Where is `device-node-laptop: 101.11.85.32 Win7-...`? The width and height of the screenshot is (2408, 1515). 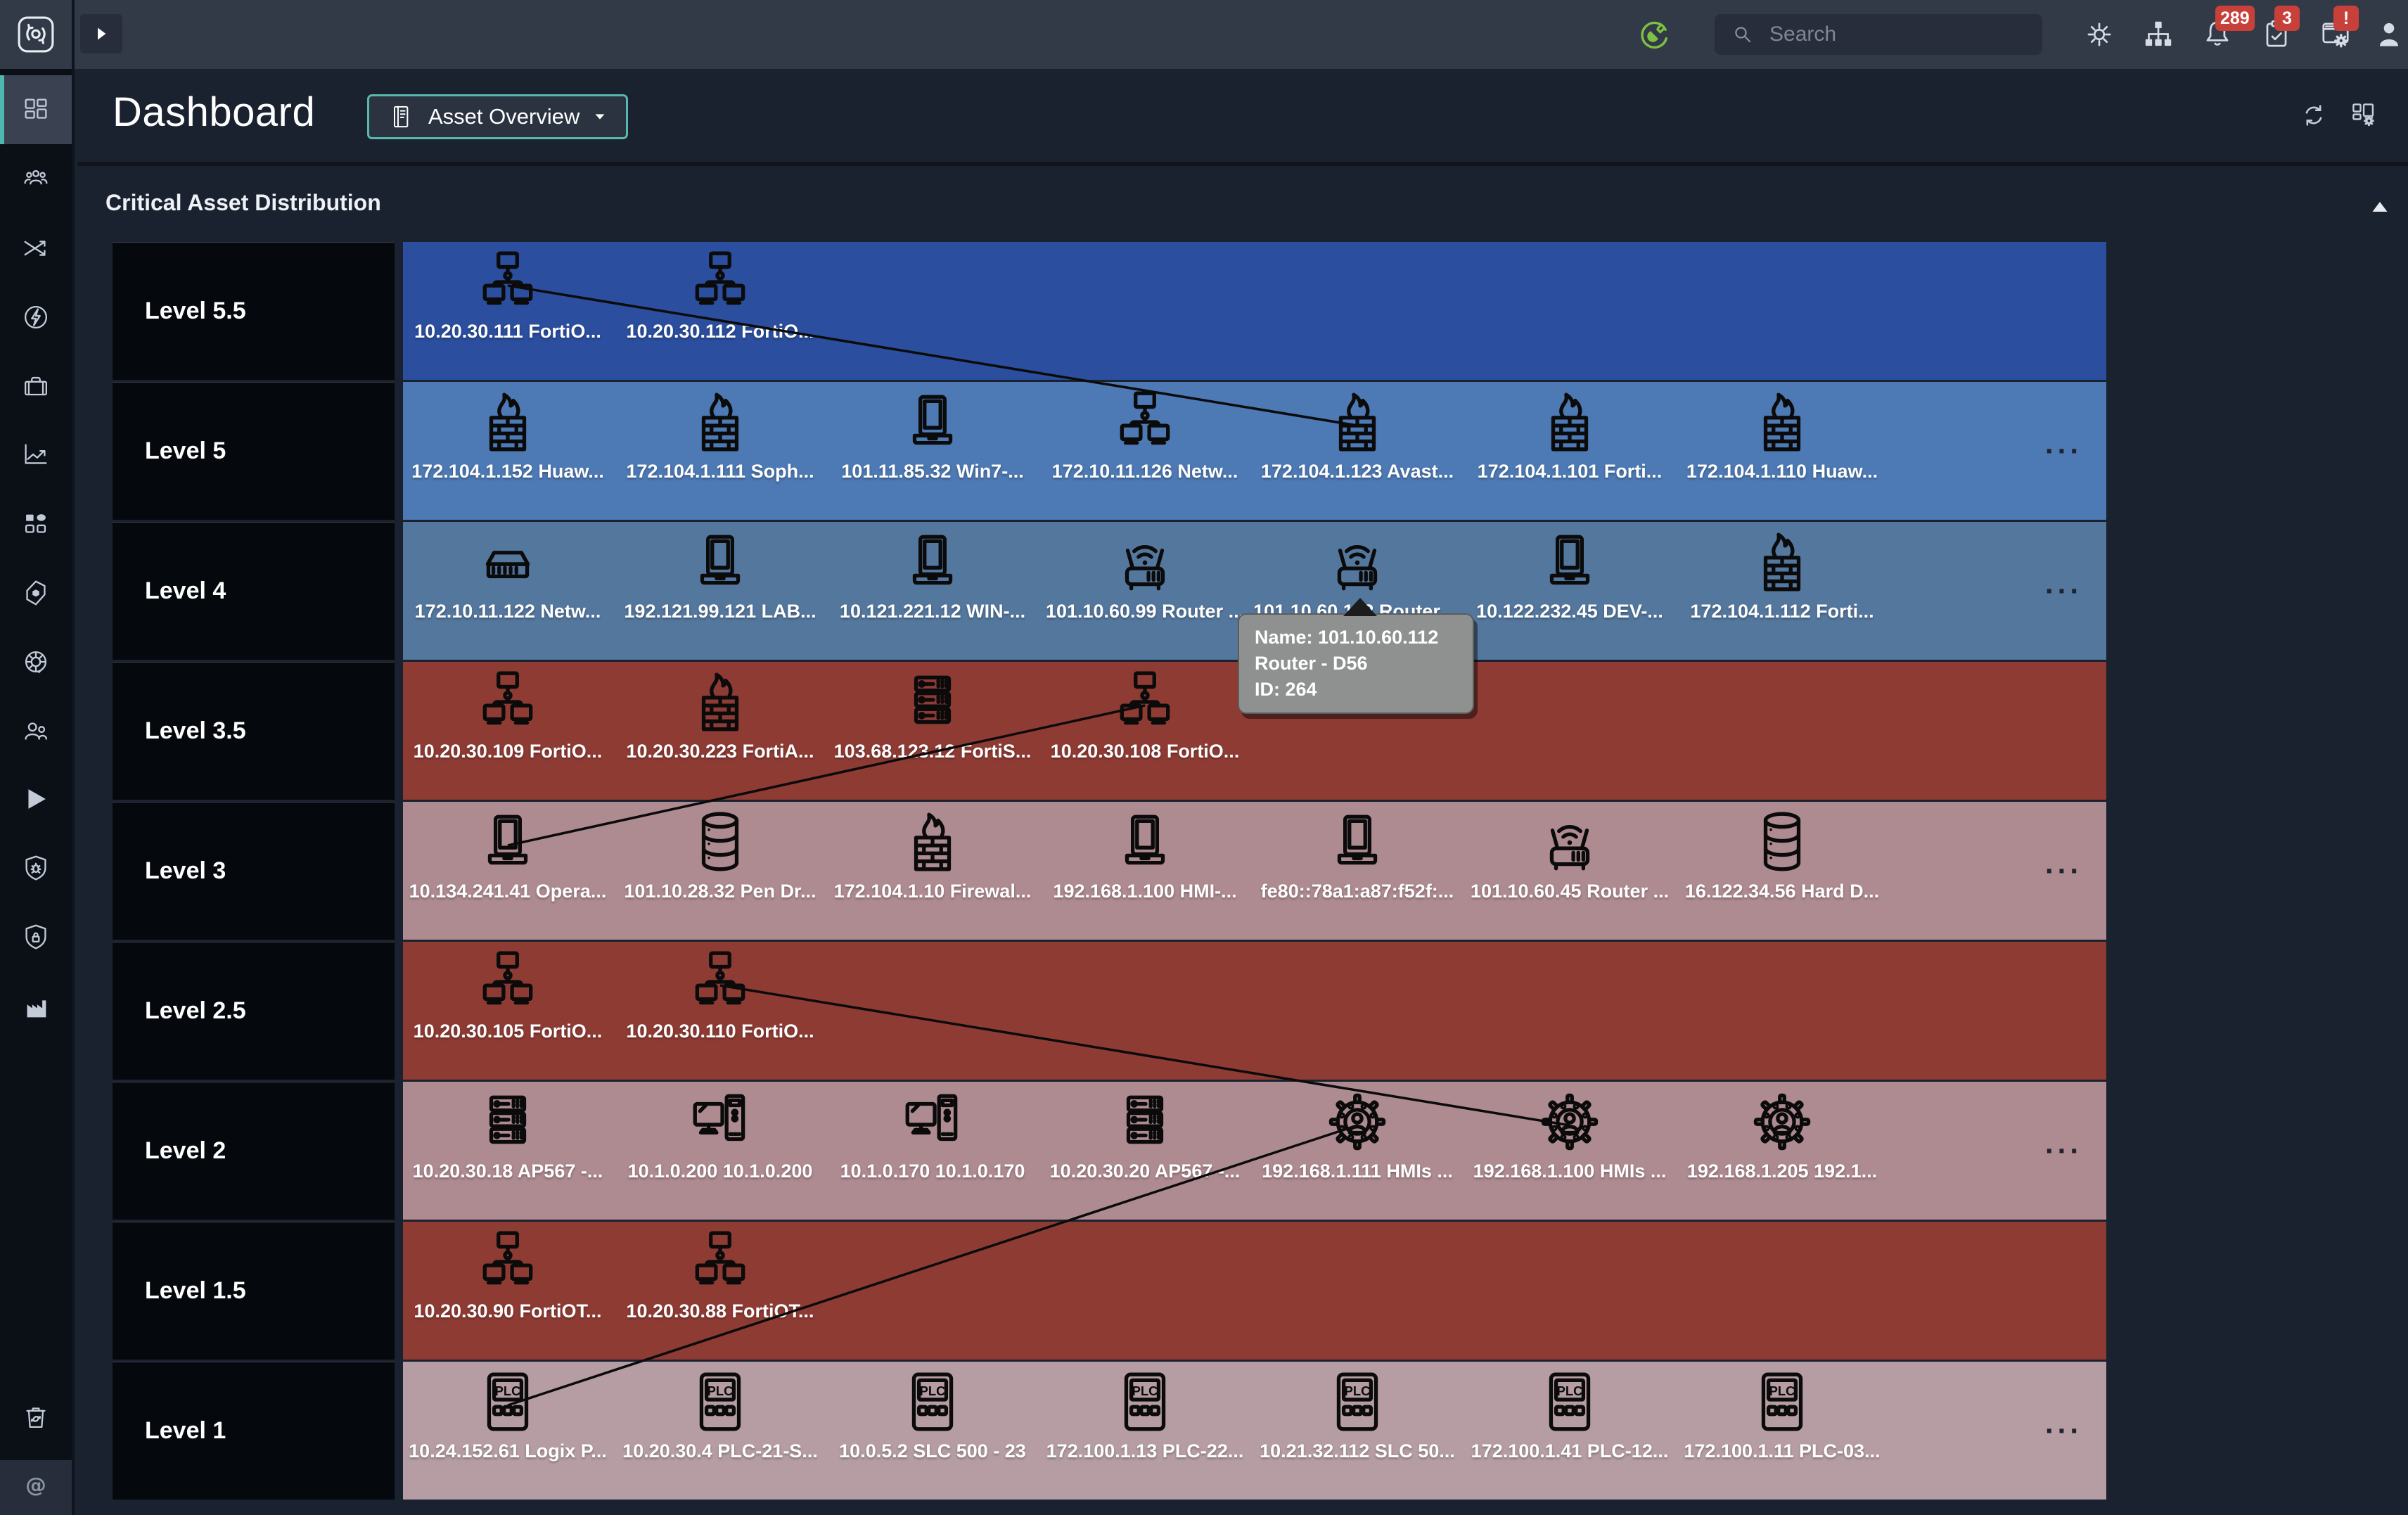 device-node-laptop: 101.11.85.32 Win7-... is located at coordinates (932, 435).